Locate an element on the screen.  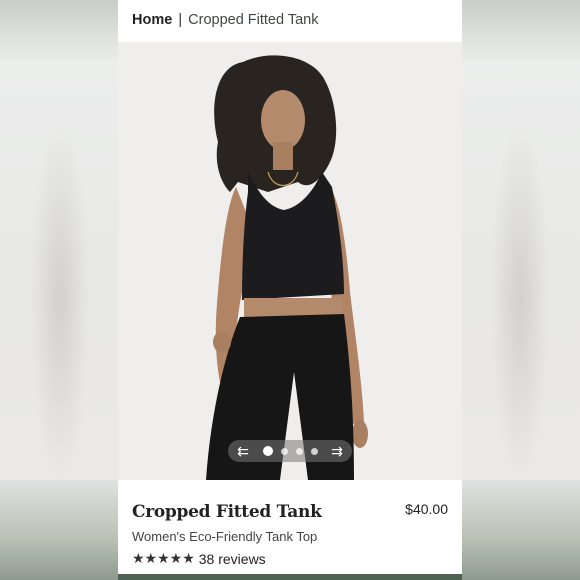
background-blur-left is located at coordinates (60, 300).